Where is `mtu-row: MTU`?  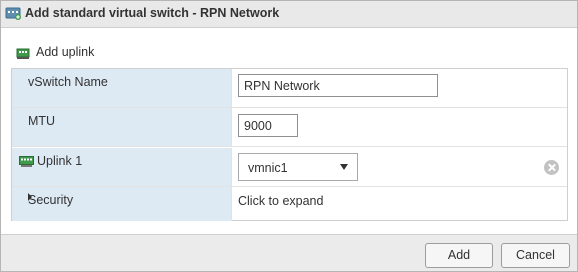 mtu-row: MTU is located at coordinates (289, 127).